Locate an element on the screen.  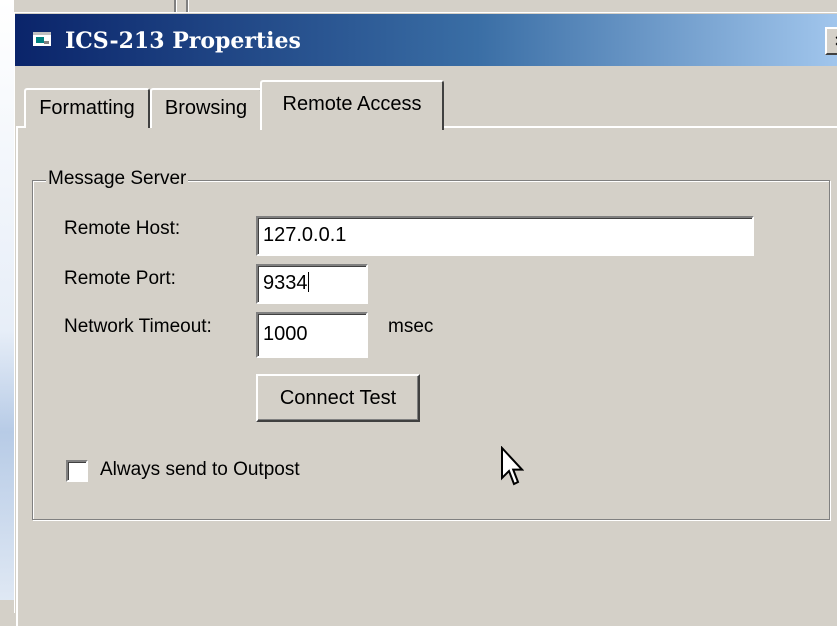
title-bar: ICS-213 Properties is located at coordinates (426, 40).